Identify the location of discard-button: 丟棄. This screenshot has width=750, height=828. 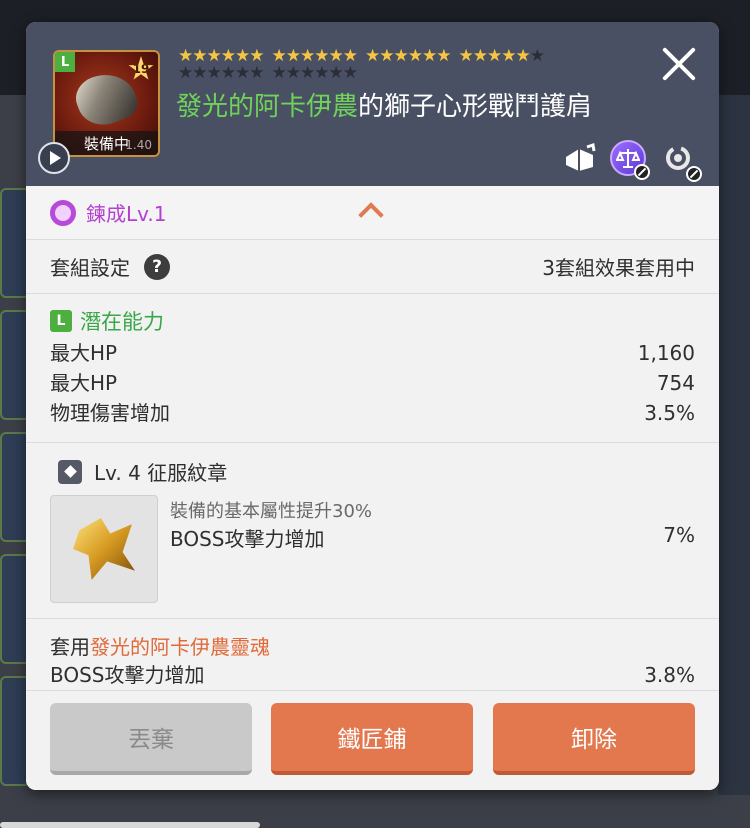
(151, 739).